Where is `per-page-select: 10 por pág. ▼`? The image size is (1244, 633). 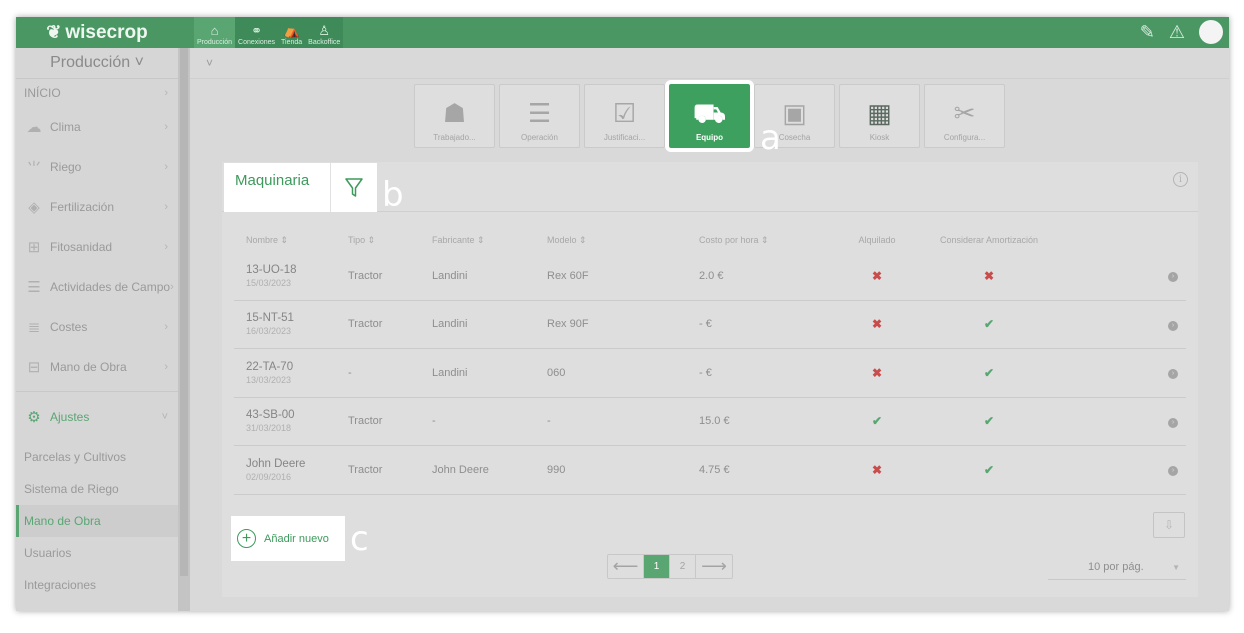
per-page-select: 10 por pág. ▼ is located at coordinates (1117, 567).